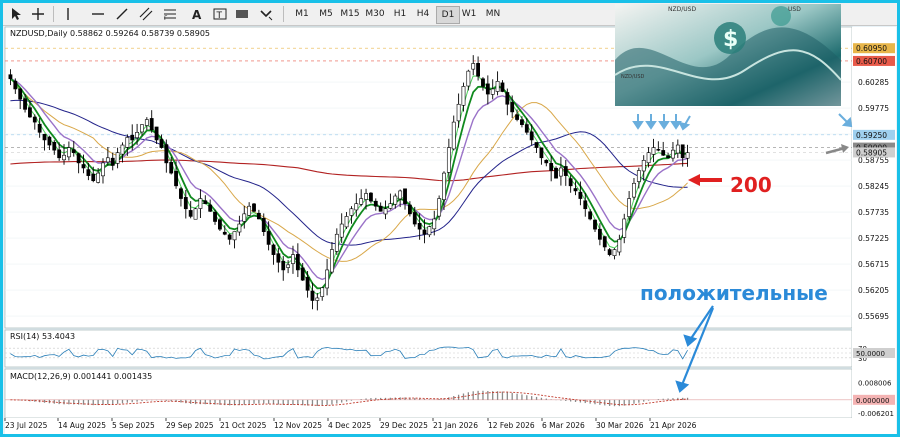 The height and width of the screenshot is (437, 900). What do you see at coordinates (728, 55) in the screenshot?
I see `logo-image: $ NZD/USD USD NZD/USD` at bounding box center [728, 55].